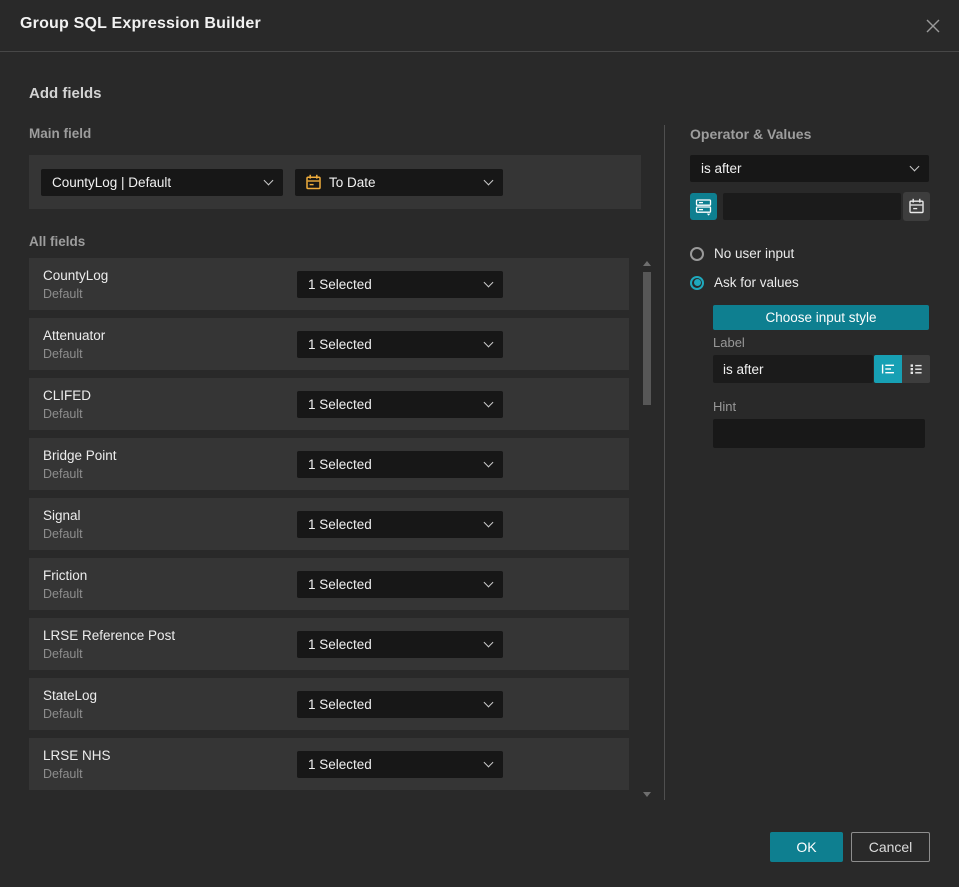 The height and width of the screenshot is (887, 959). Describe the element at coordinates (647, 794) in the screenshot. I see `scroll-down-arrow-icon` at that location.